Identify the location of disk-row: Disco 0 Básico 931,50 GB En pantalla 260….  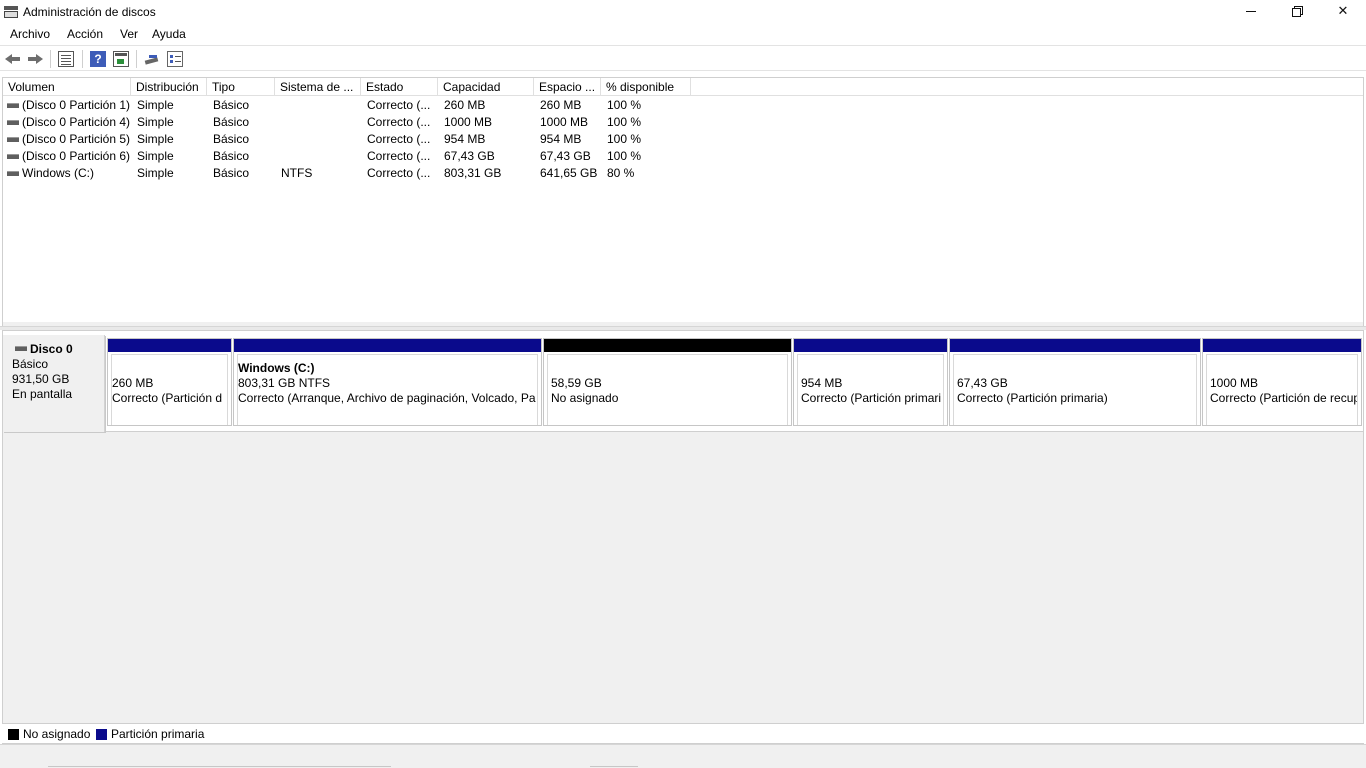
(683, 381).